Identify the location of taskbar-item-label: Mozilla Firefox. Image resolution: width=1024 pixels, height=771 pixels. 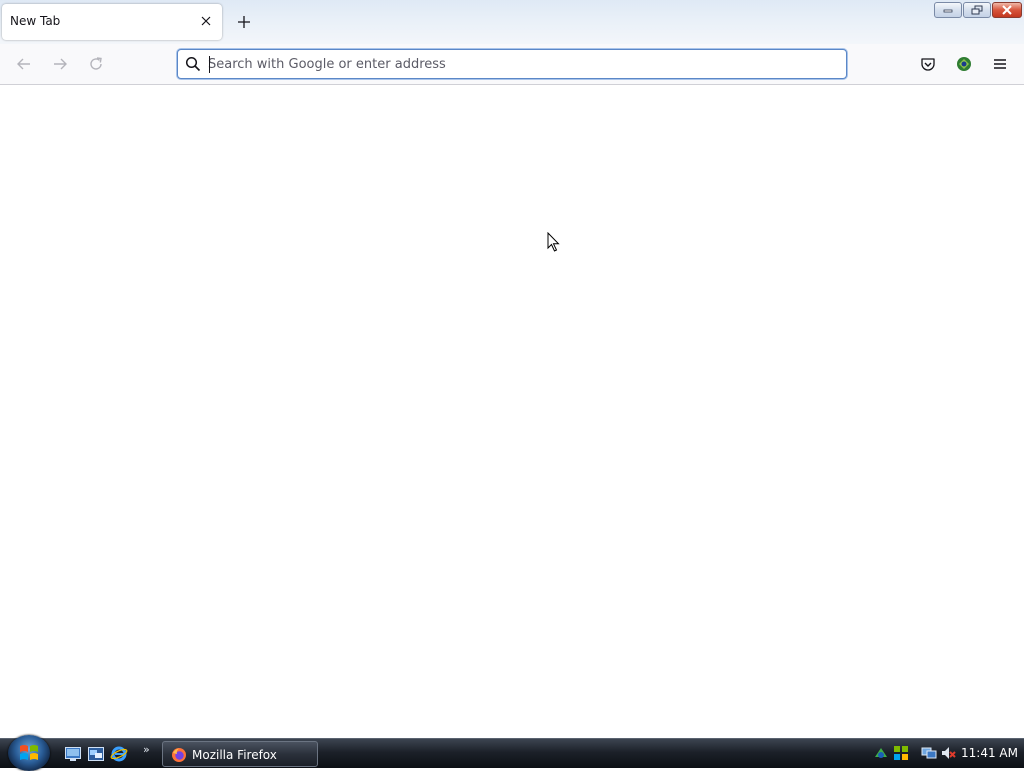
(234, 755).